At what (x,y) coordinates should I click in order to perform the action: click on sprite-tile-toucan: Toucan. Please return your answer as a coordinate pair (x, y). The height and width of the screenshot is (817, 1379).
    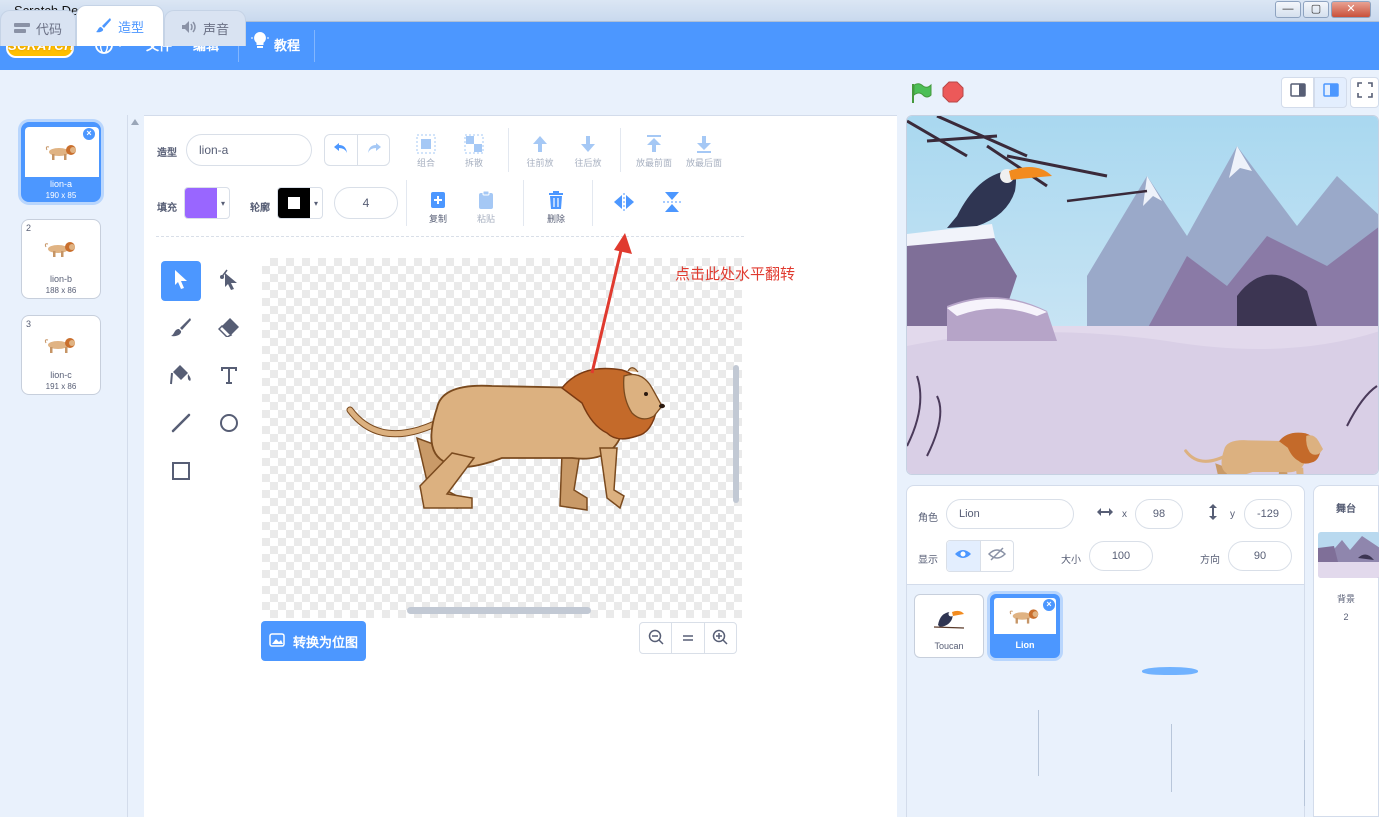
    Looking at the image, I should click on (949, 626).